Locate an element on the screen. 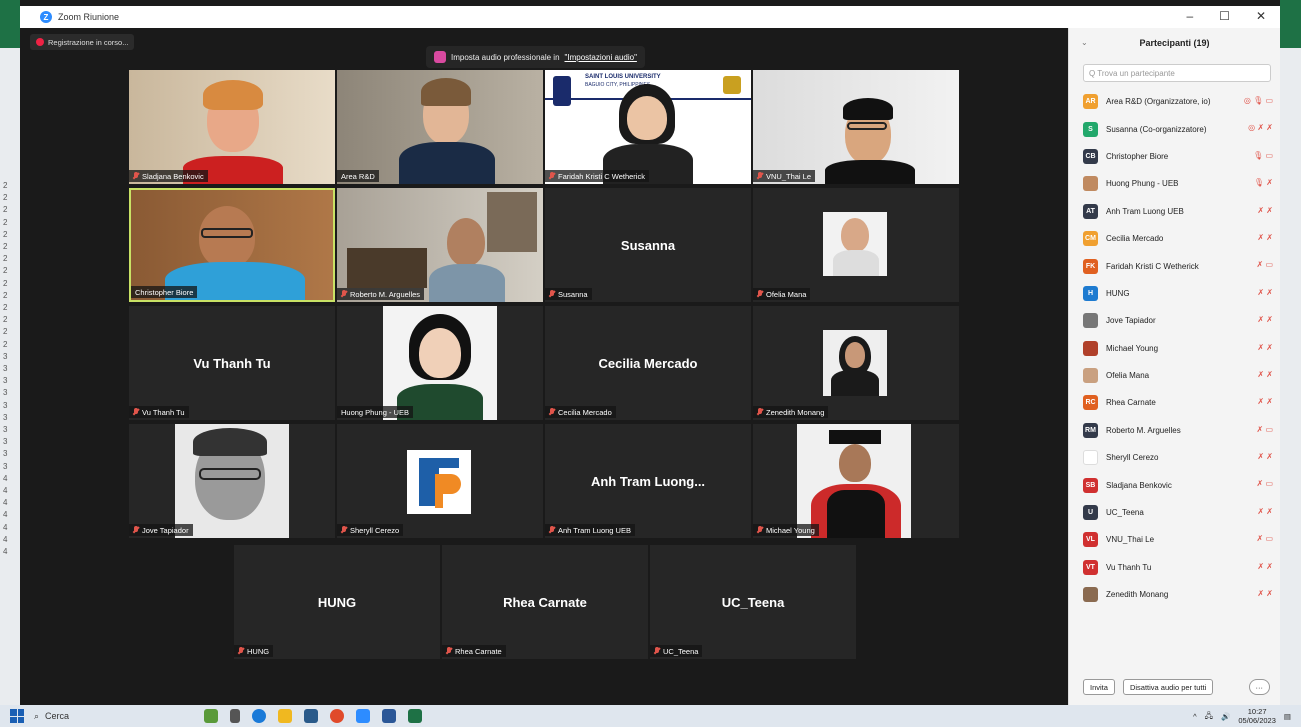  participant-name: Vu Thanh Tu is located at coordinates (1129, 567).